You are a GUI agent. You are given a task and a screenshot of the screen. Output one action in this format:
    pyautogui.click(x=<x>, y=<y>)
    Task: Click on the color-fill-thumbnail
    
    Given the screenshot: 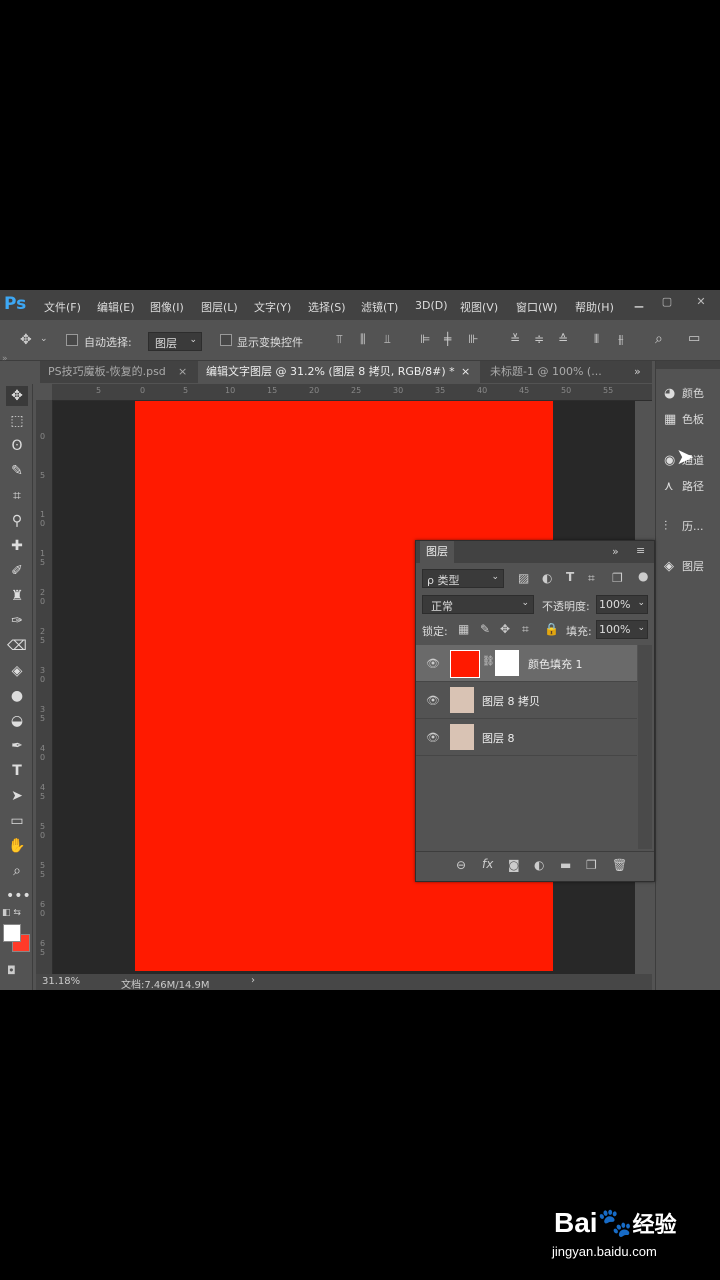 What is the action you would take?
    pyautogui.click(x=465, y=664)
    